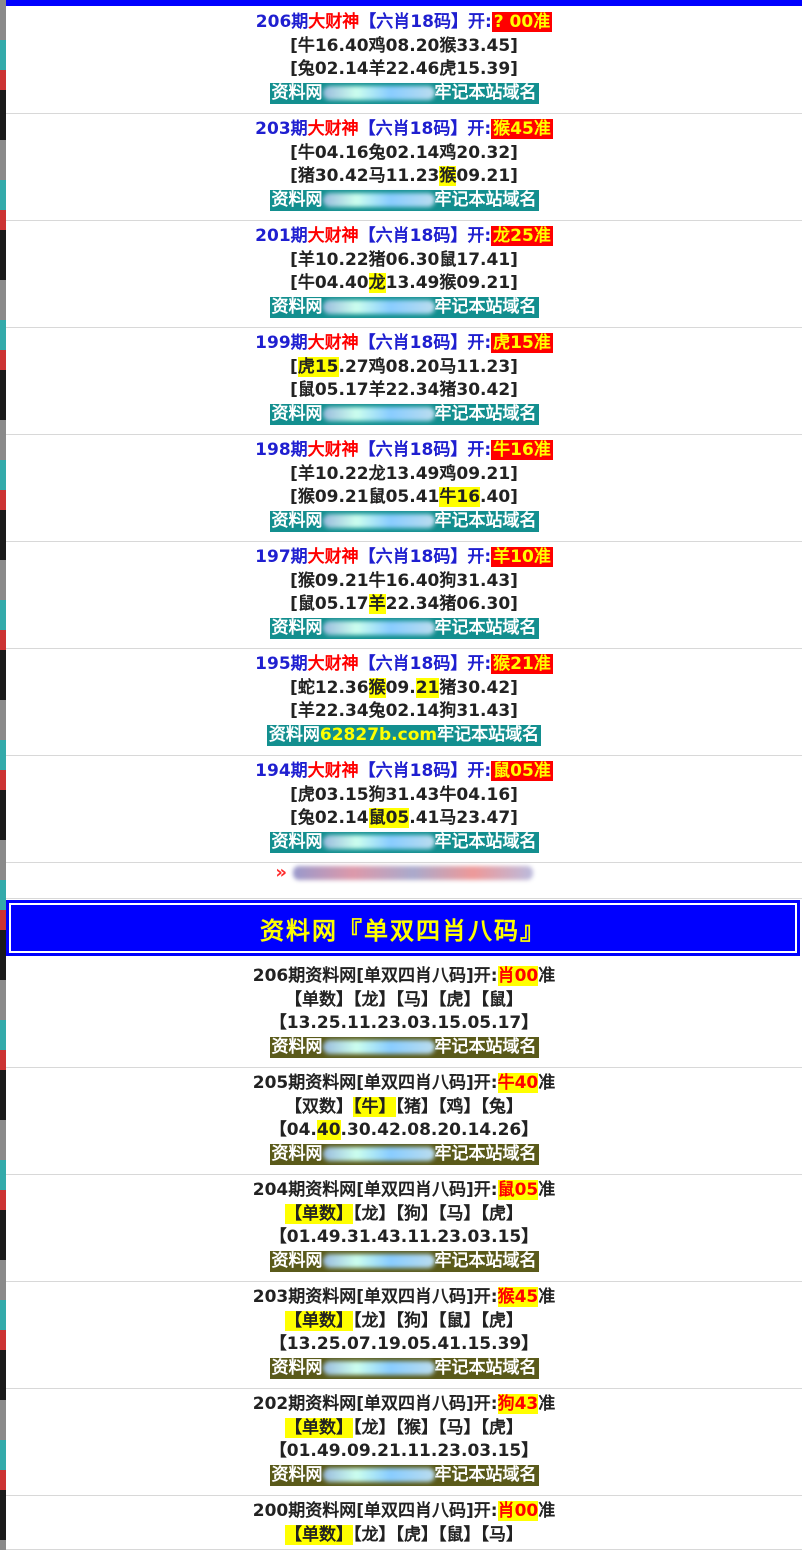  Describe the element at coordinates (459, 1106) in the screenshot. I see `zodiac-cell: 【鸡】` at that location.